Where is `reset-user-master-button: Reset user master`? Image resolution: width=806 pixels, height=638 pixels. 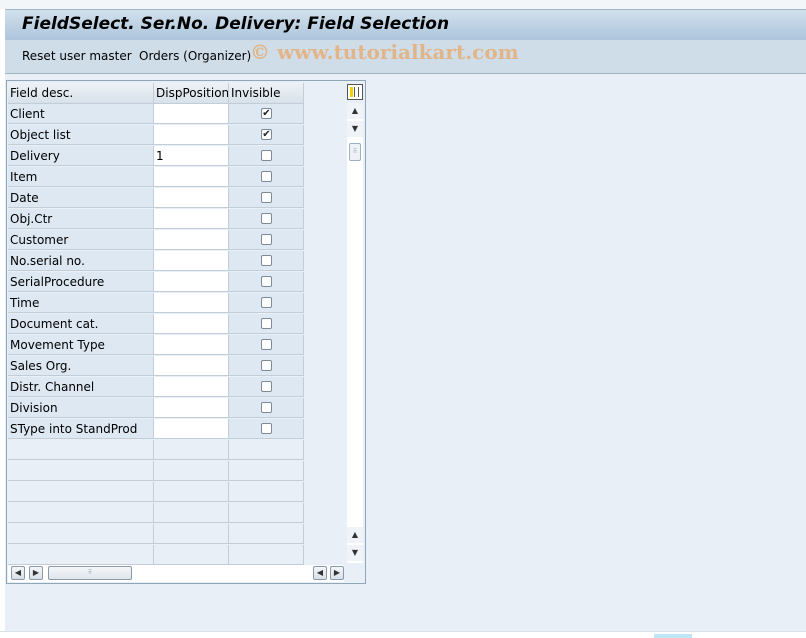 reset-user-master-button: Reset user master is located at coordinates (77, 56).